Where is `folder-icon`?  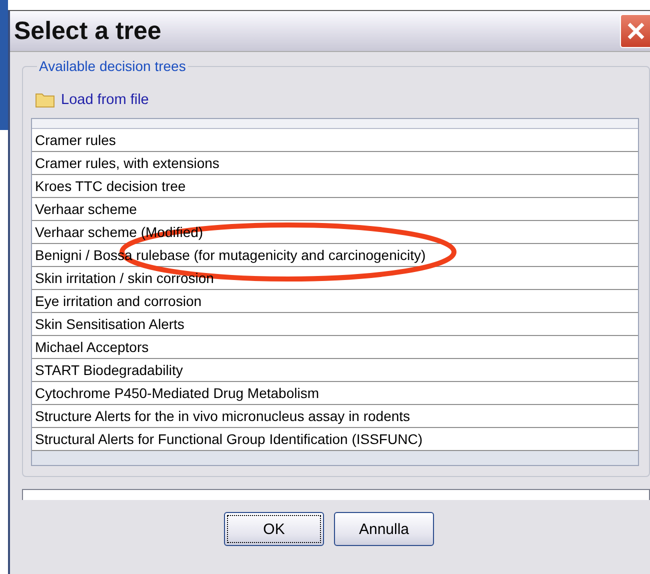
folder-icon is located at coordinates (45, 100).